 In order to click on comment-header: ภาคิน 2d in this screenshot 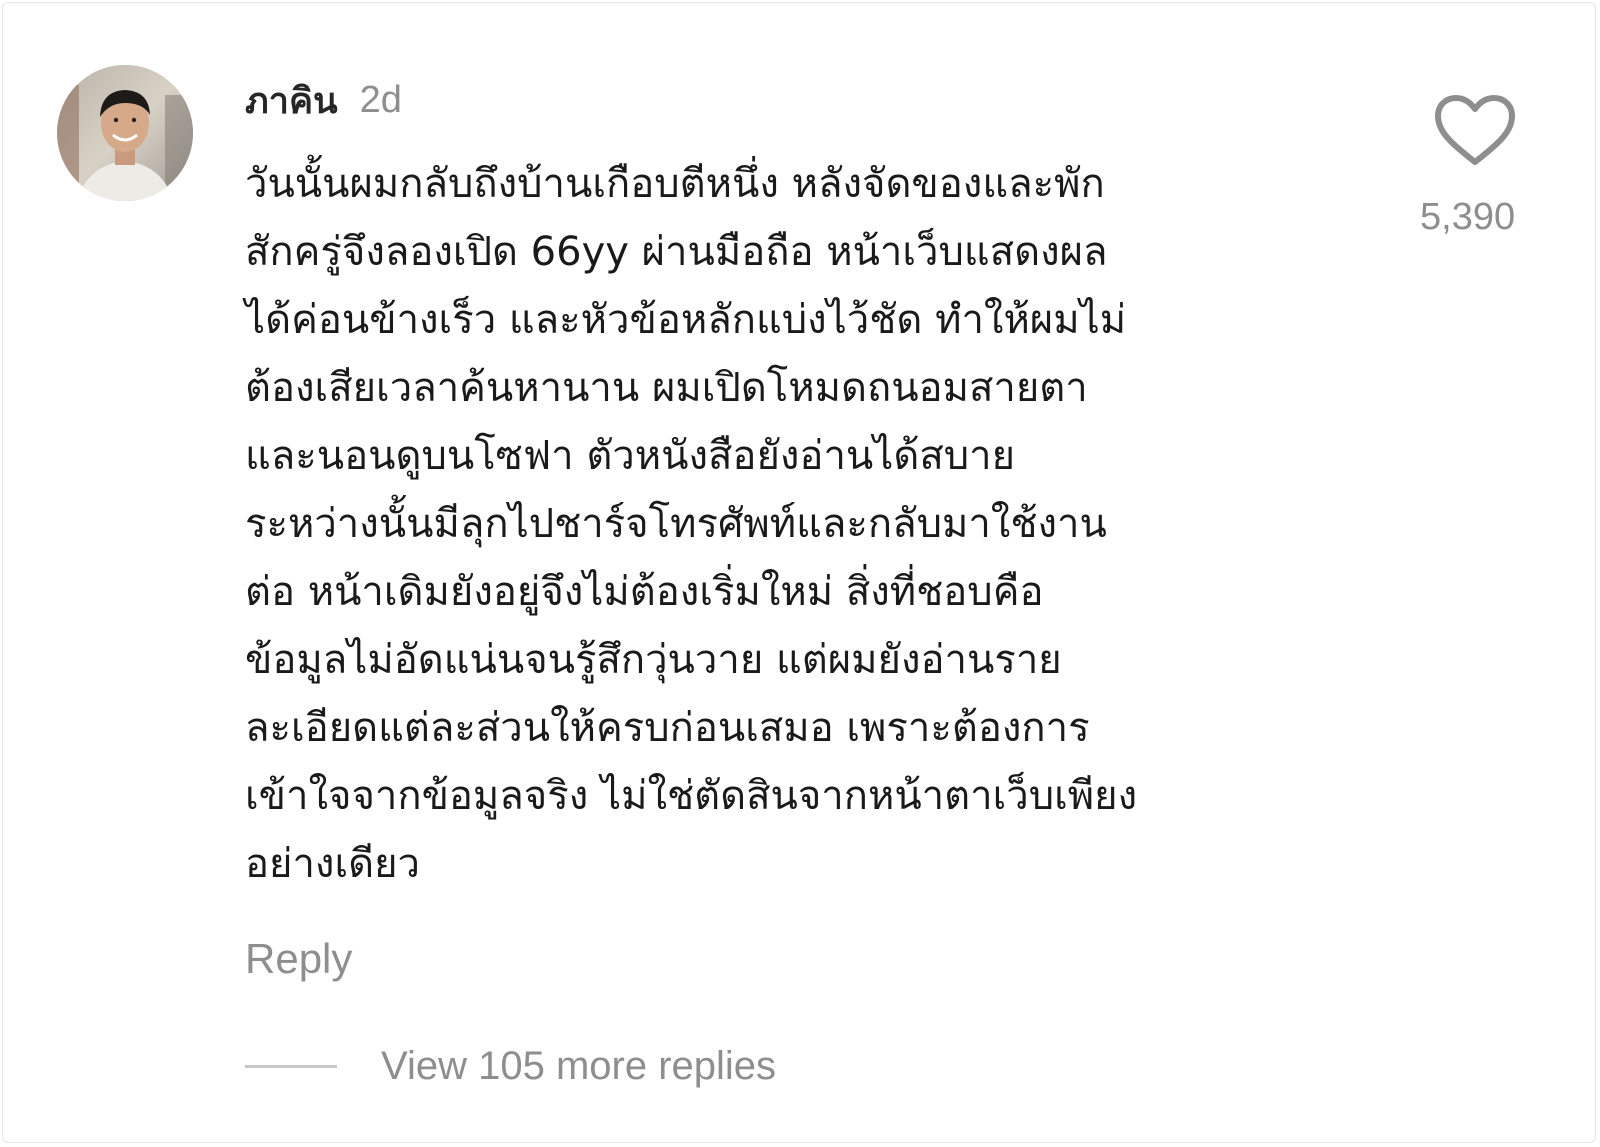, I will do `click(323, 100)`.